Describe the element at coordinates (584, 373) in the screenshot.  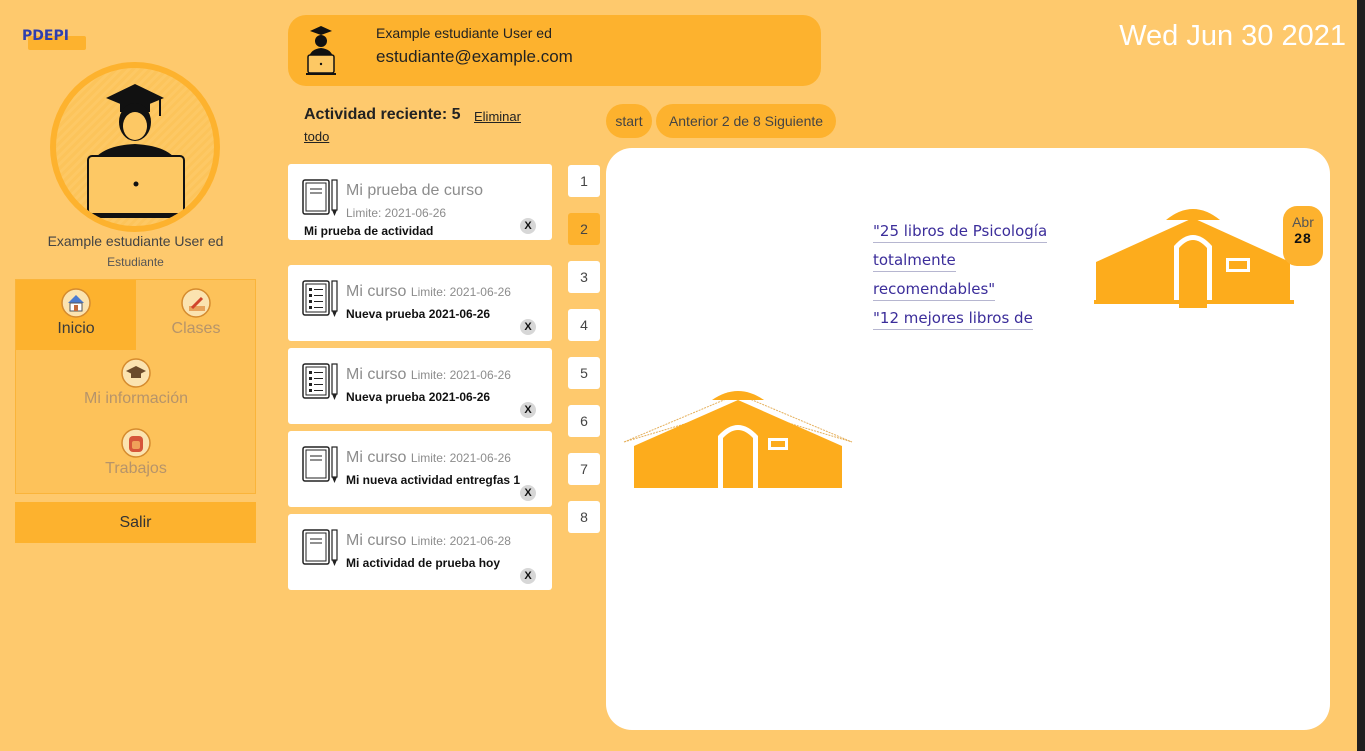
I see `page-number-button: 5` at that location.